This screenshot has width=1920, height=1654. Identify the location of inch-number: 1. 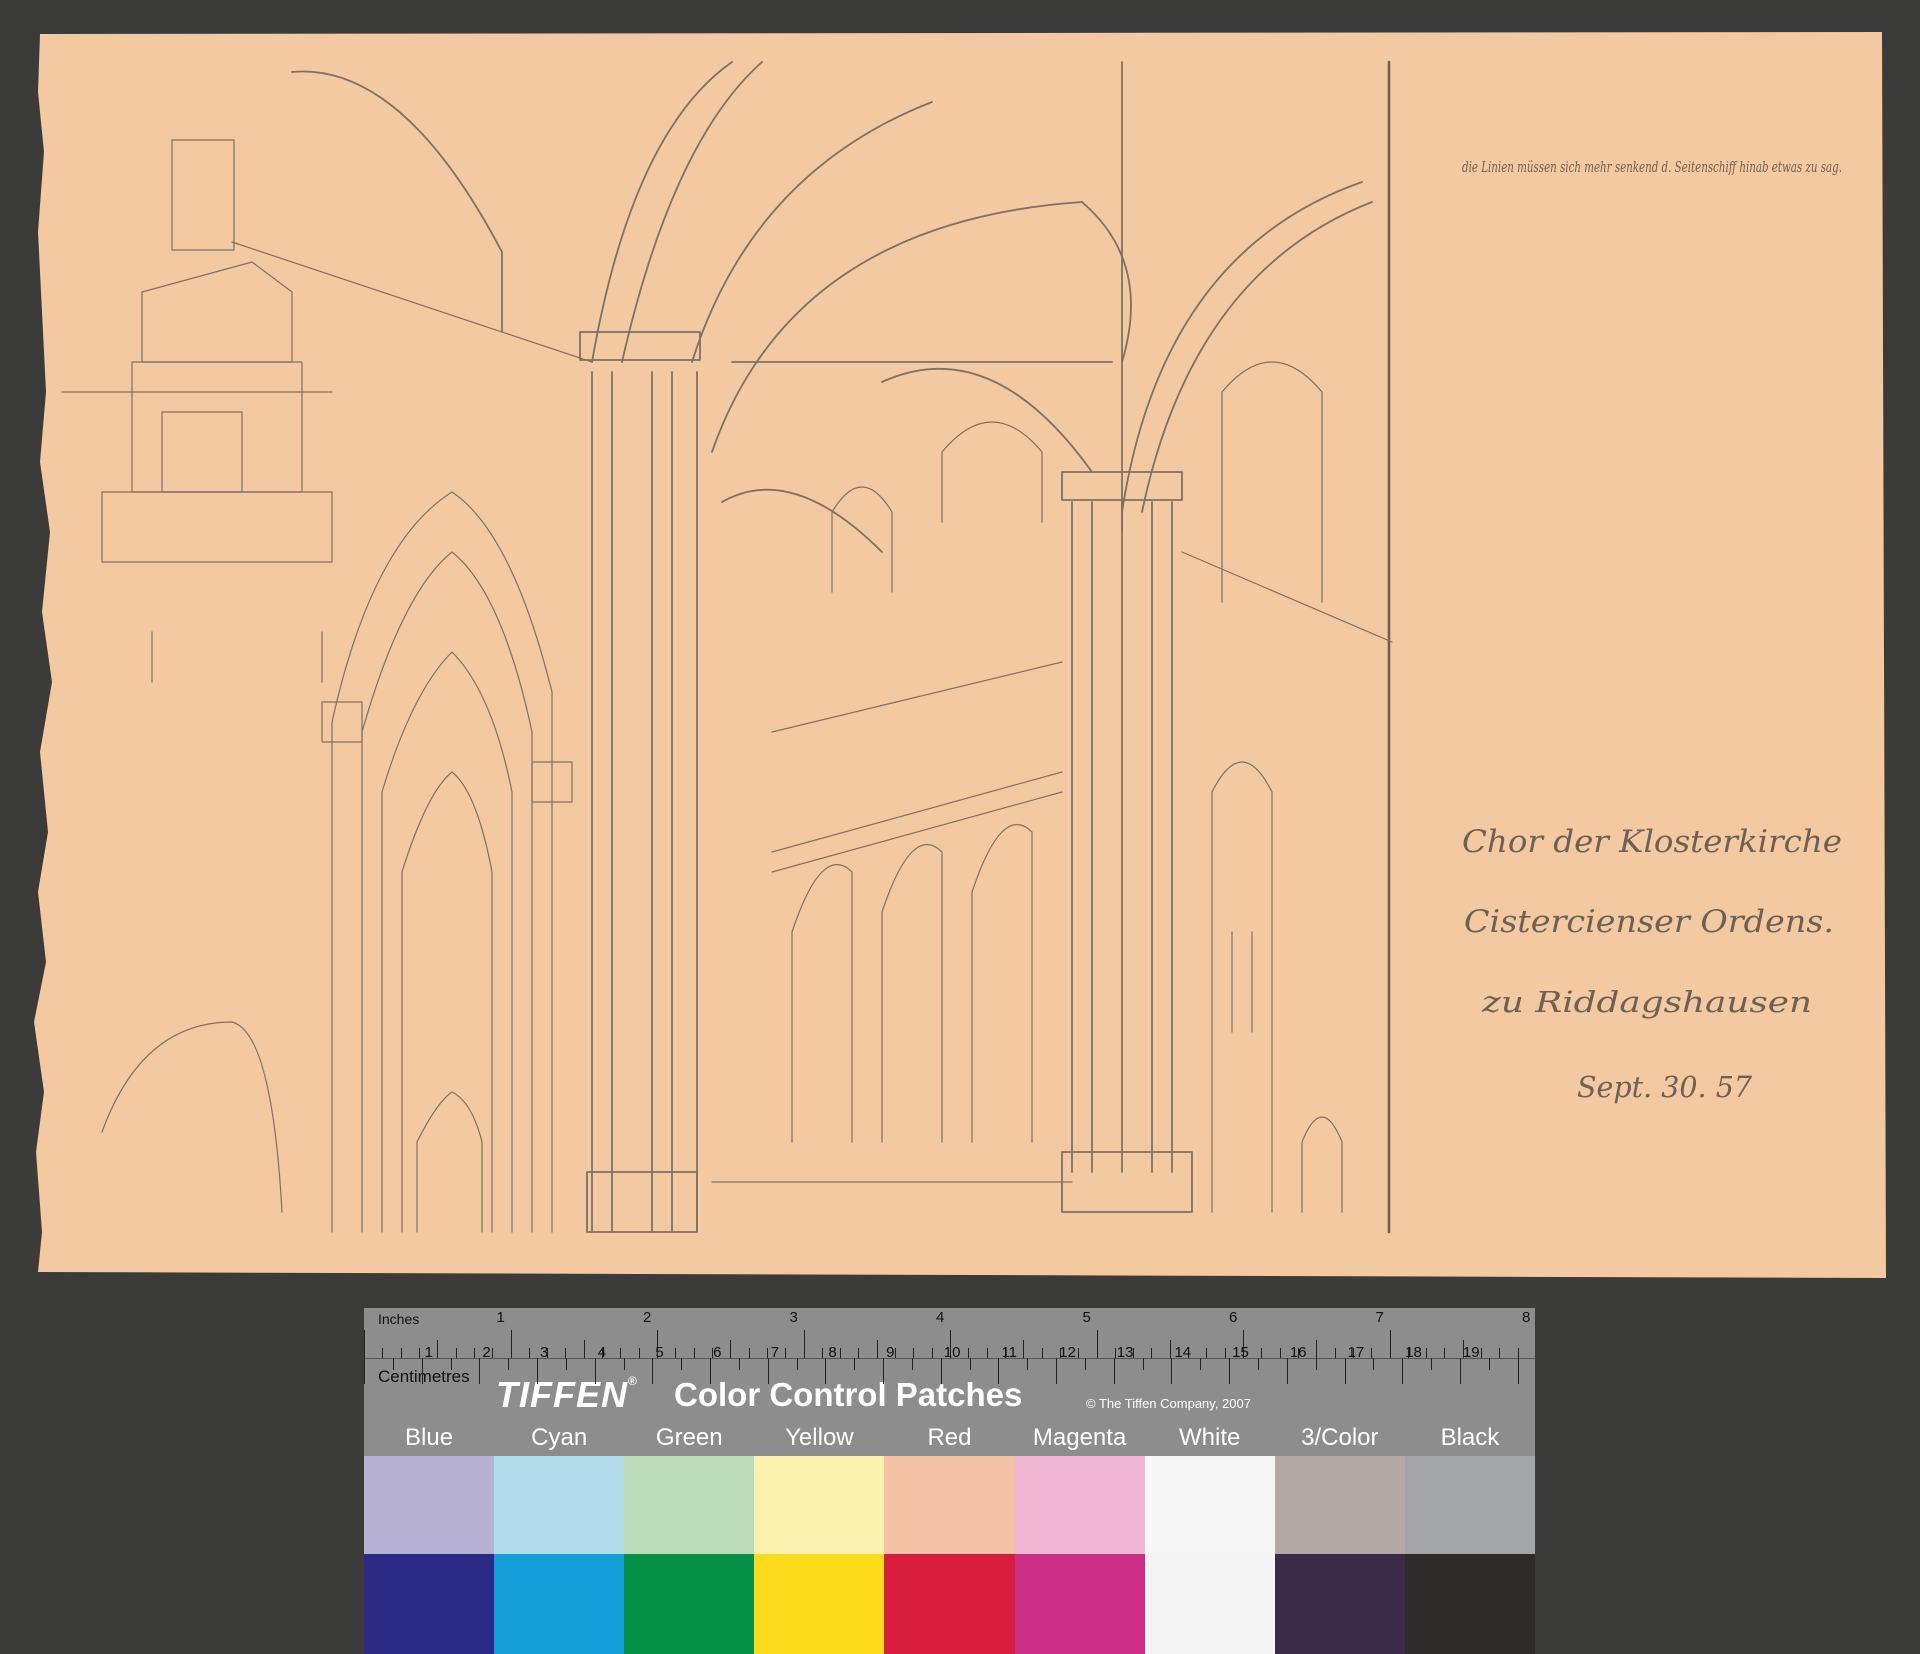
(500, 1317).